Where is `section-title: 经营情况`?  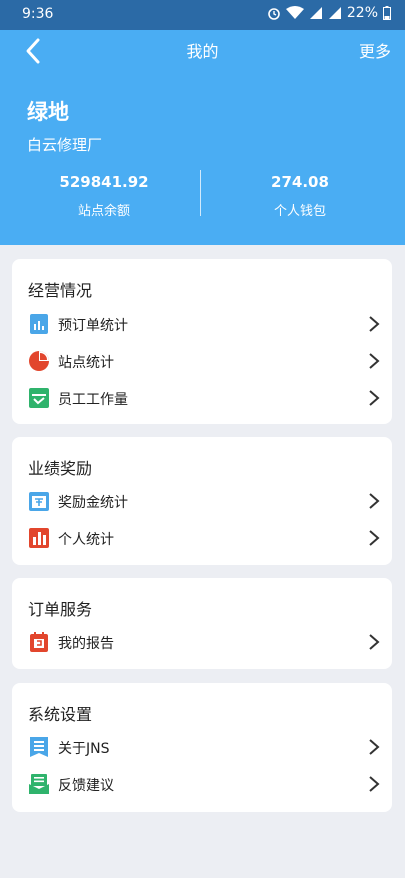
section-title: 经营情况 is located at coordinates (60, 290).